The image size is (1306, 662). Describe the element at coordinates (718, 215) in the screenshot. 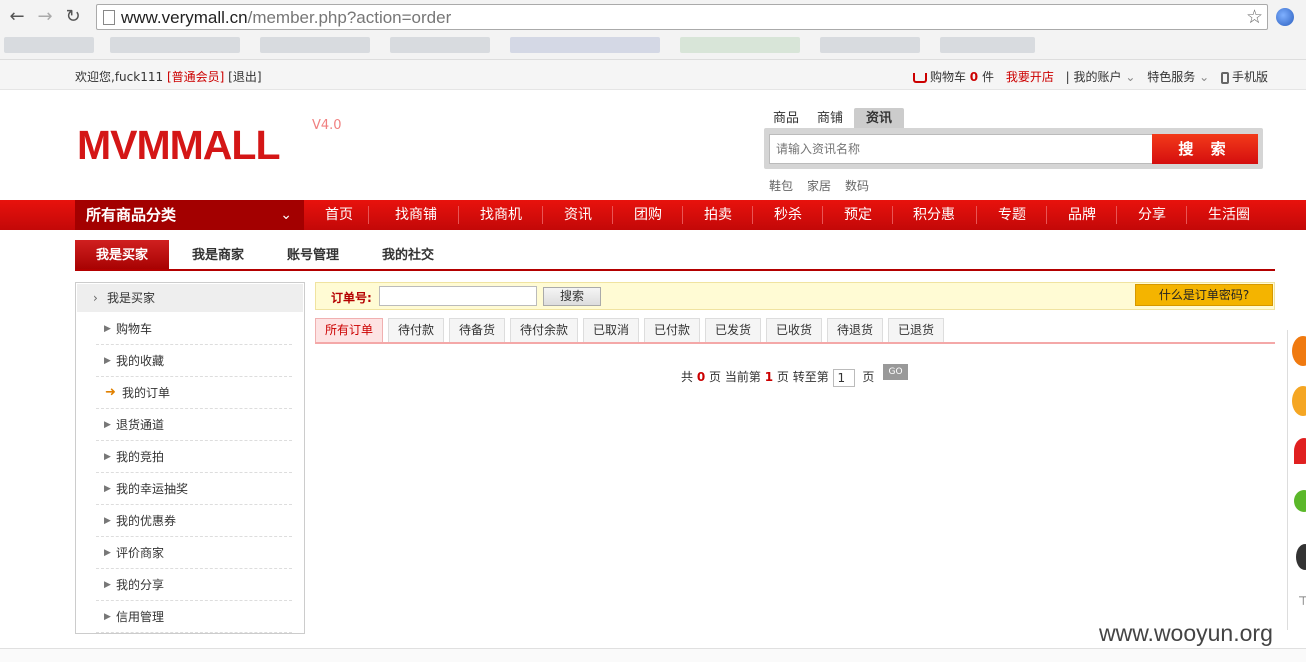

I see `nav-item-auction: 拍卖` at that location.